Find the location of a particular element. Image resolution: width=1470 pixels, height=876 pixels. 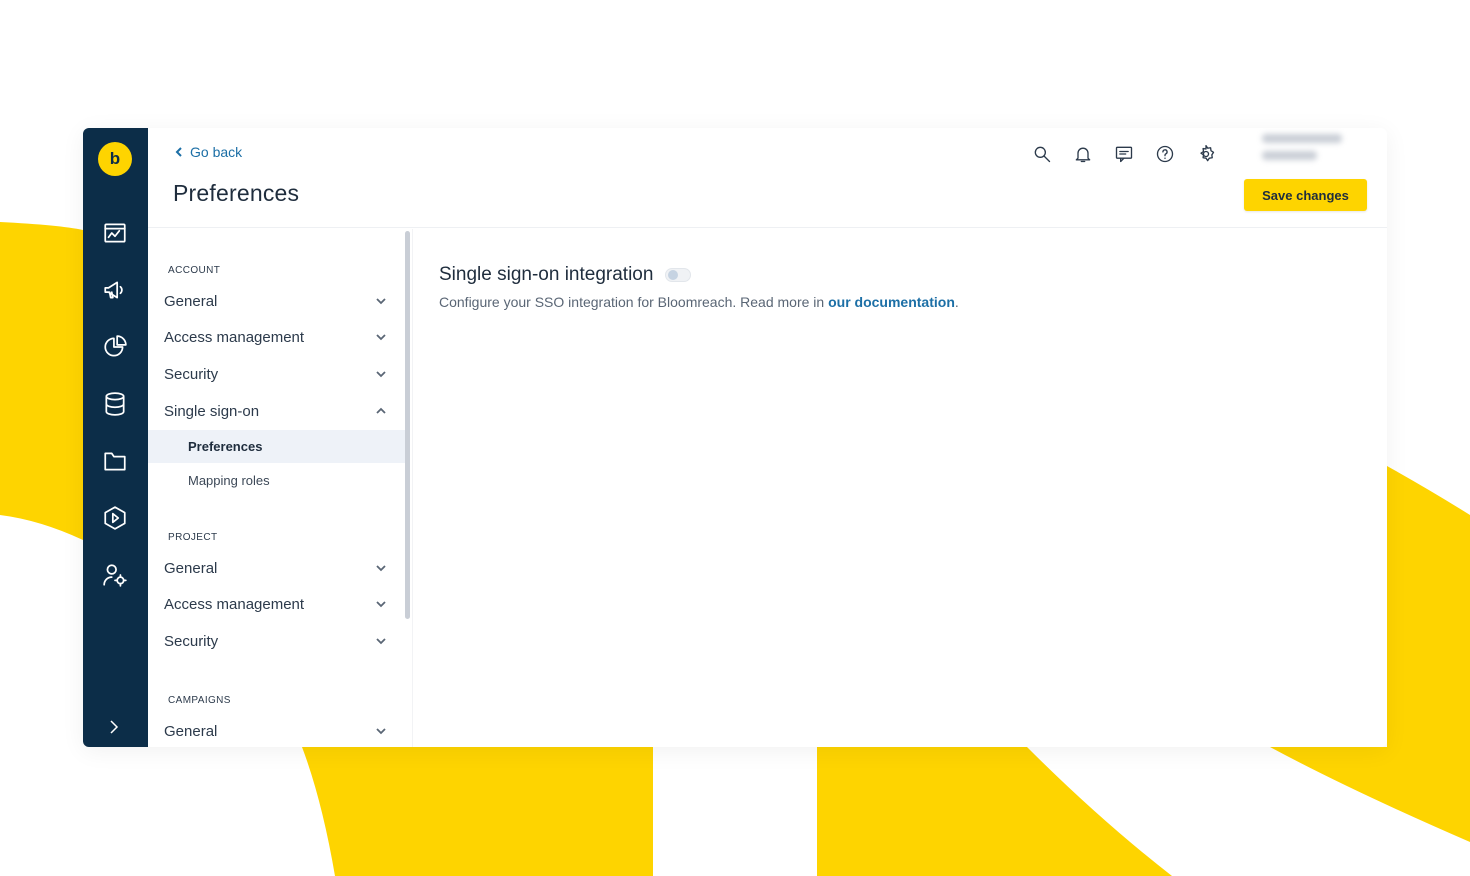

section-project: PROJECT is located at coordinates (193, 537).